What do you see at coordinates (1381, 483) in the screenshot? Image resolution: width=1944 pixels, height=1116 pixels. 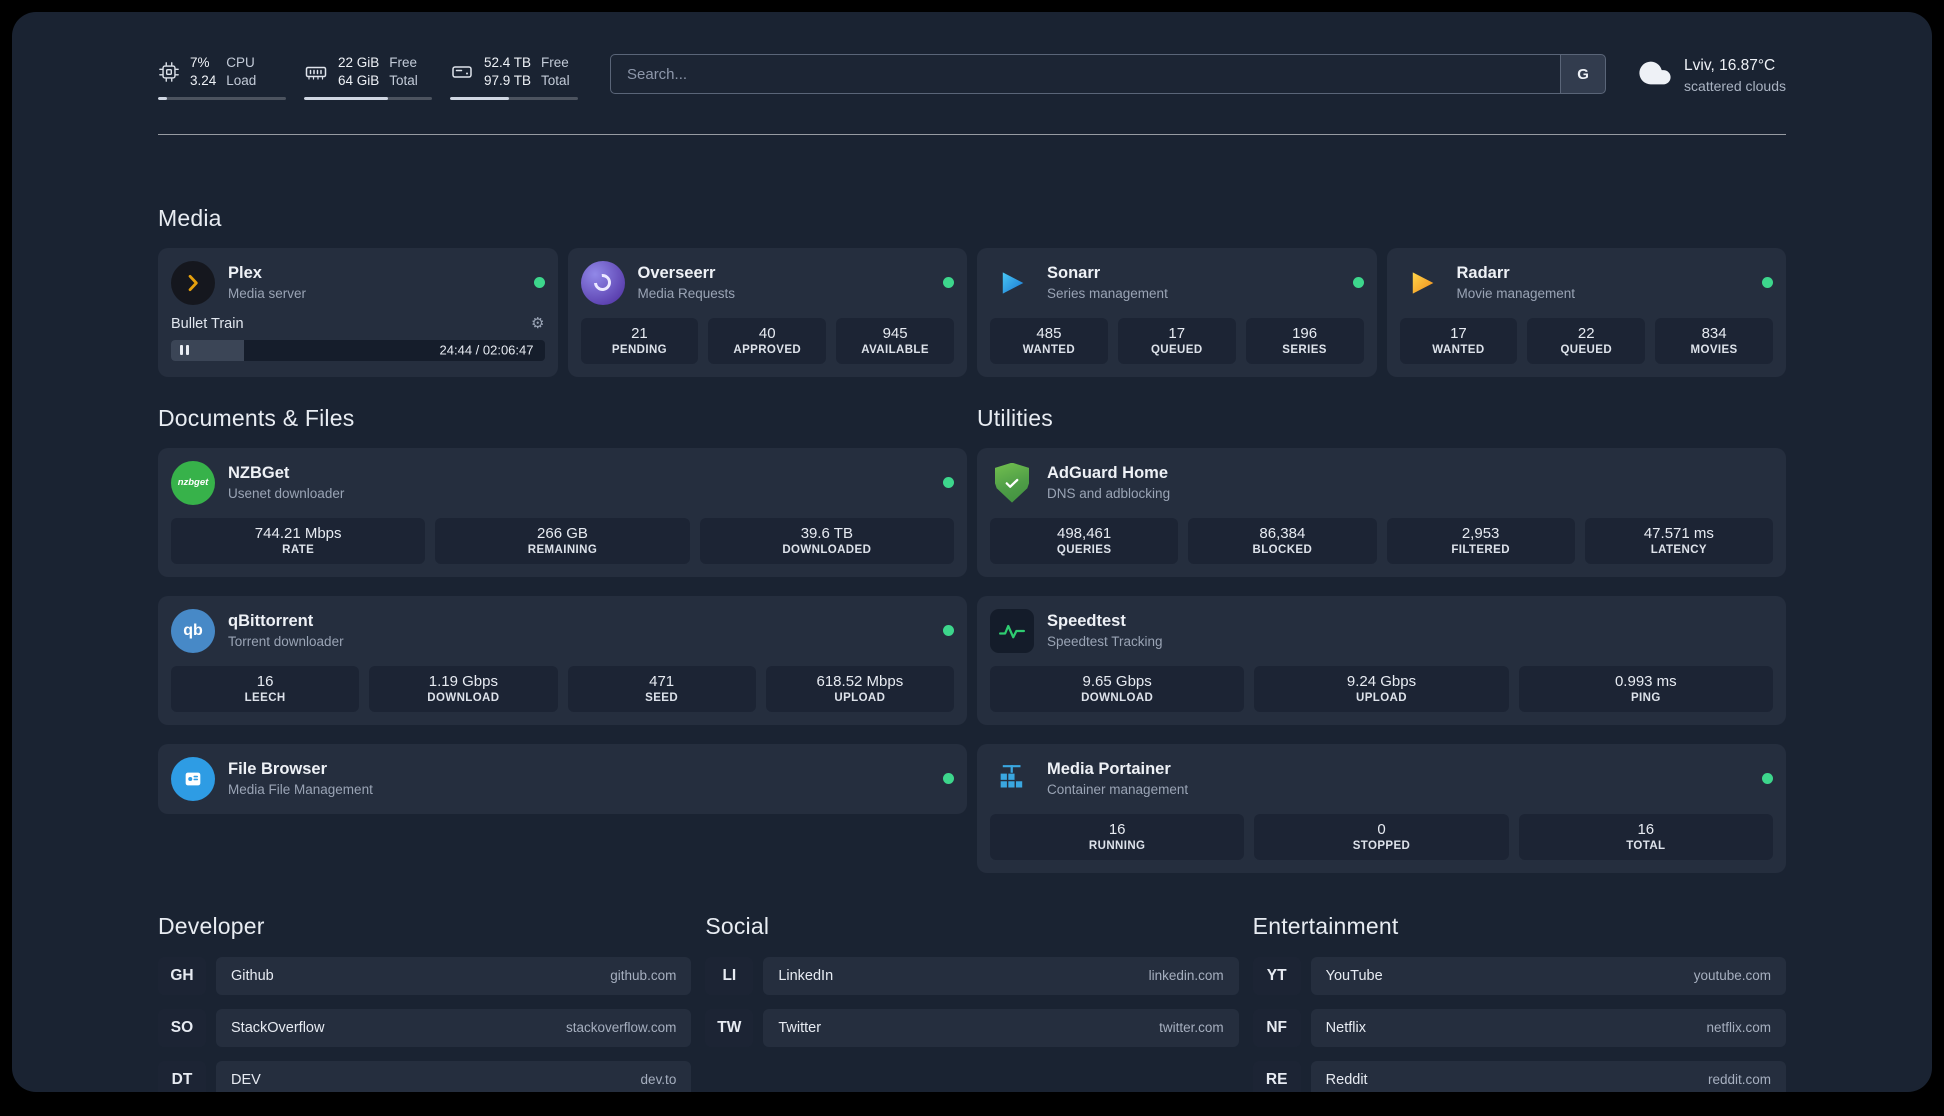 I see `adguard-card-link: AdGuard Home DNS and adblocking` at bounding box center [1381, 483].